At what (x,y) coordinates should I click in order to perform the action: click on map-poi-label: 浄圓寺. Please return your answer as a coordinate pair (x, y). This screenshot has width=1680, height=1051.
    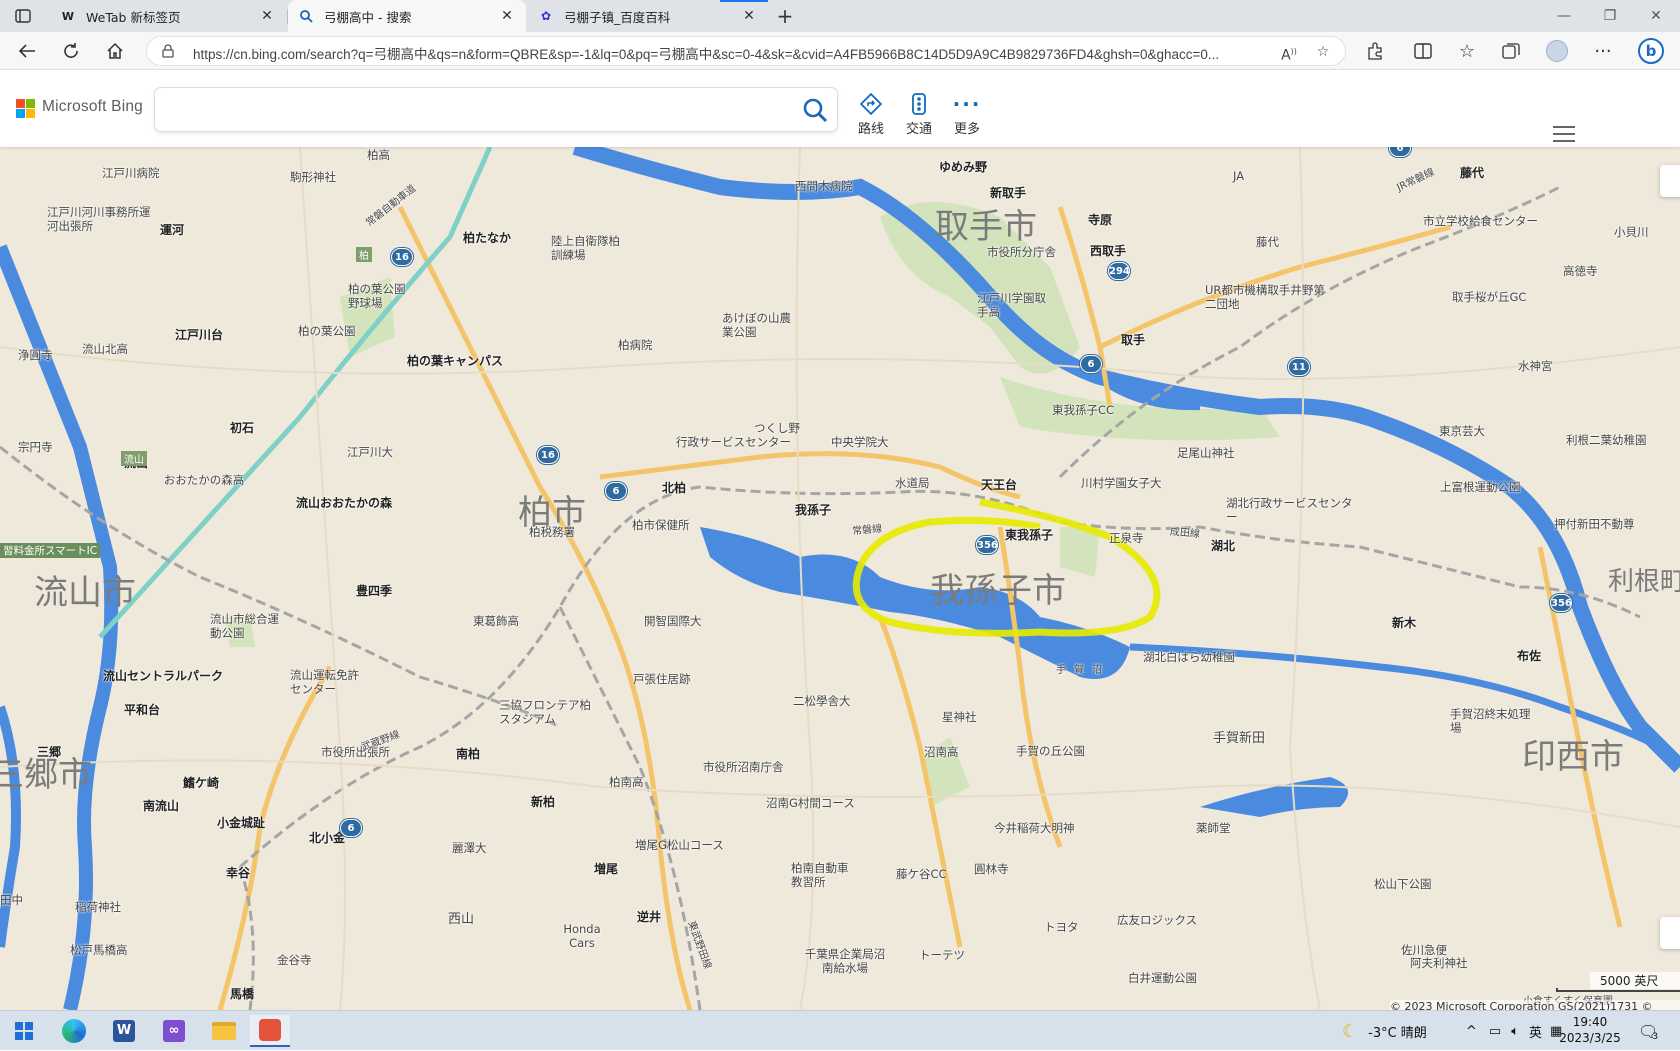
    Looking at the image, I should click on (35, 355).